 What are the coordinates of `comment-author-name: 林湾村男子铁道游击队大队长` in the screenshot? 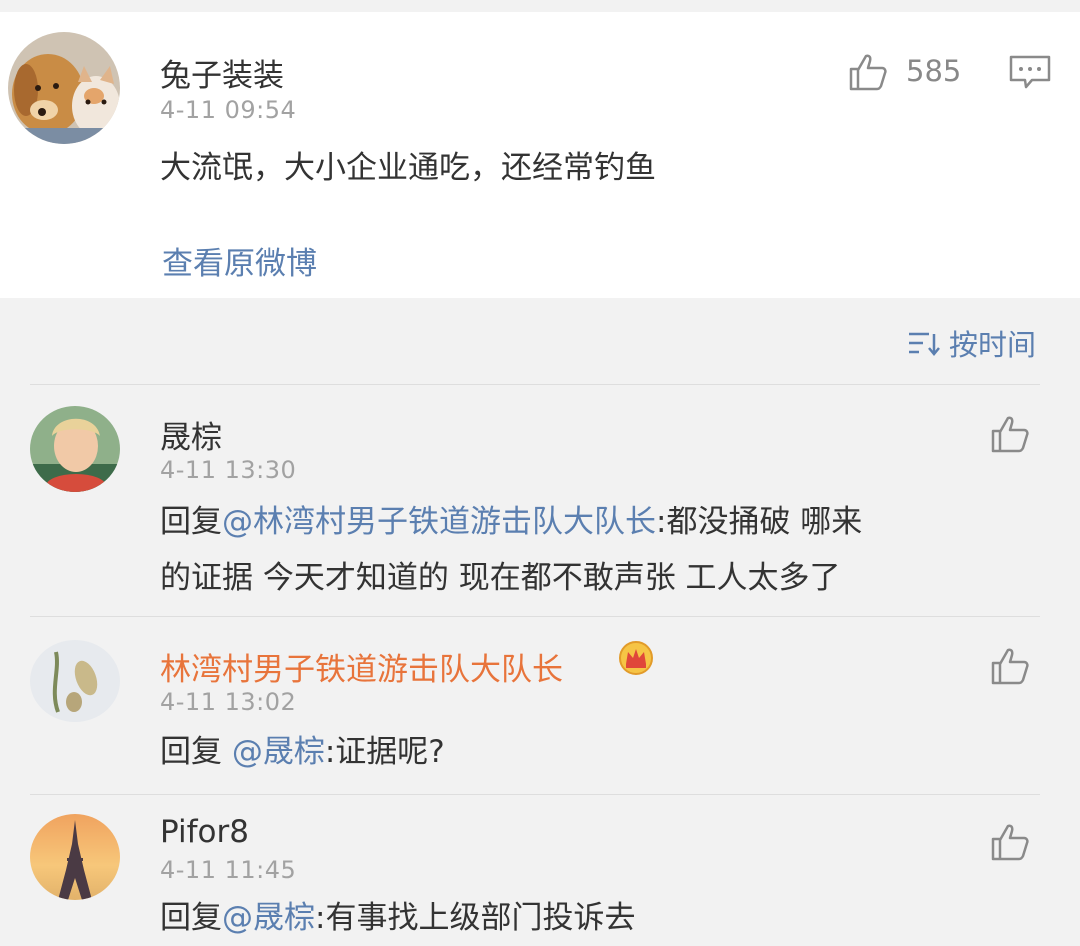 It's located at (361, 666).